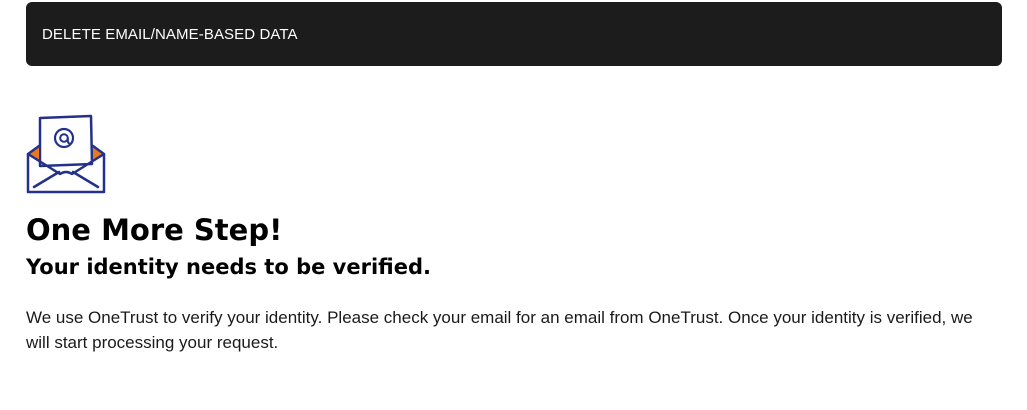 The image size is (1027, 410). Describe the element at coordinates (228, 267) in the screenshot. I see `page-subtitle: Your identity needs to be verified.` at that location.